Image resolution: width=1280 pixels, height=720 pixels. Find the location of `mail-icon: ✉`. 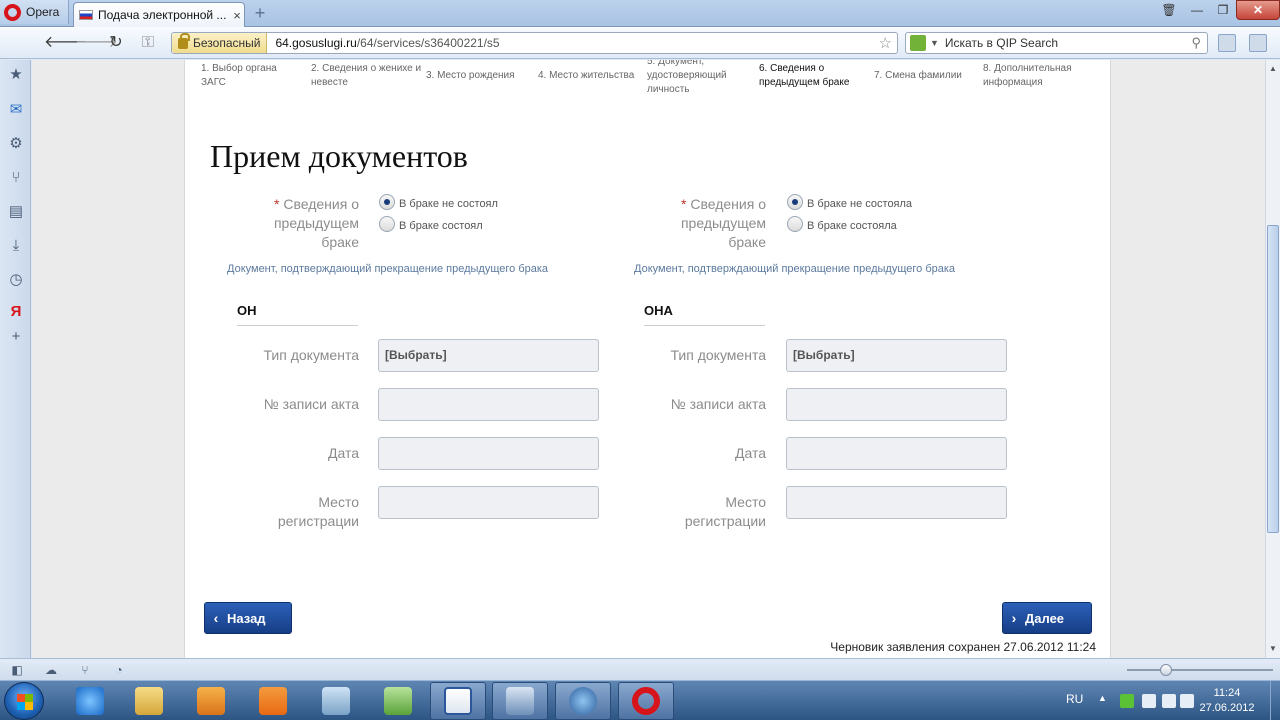

mail-icon: ✉ is located at coordinates (16, 110).